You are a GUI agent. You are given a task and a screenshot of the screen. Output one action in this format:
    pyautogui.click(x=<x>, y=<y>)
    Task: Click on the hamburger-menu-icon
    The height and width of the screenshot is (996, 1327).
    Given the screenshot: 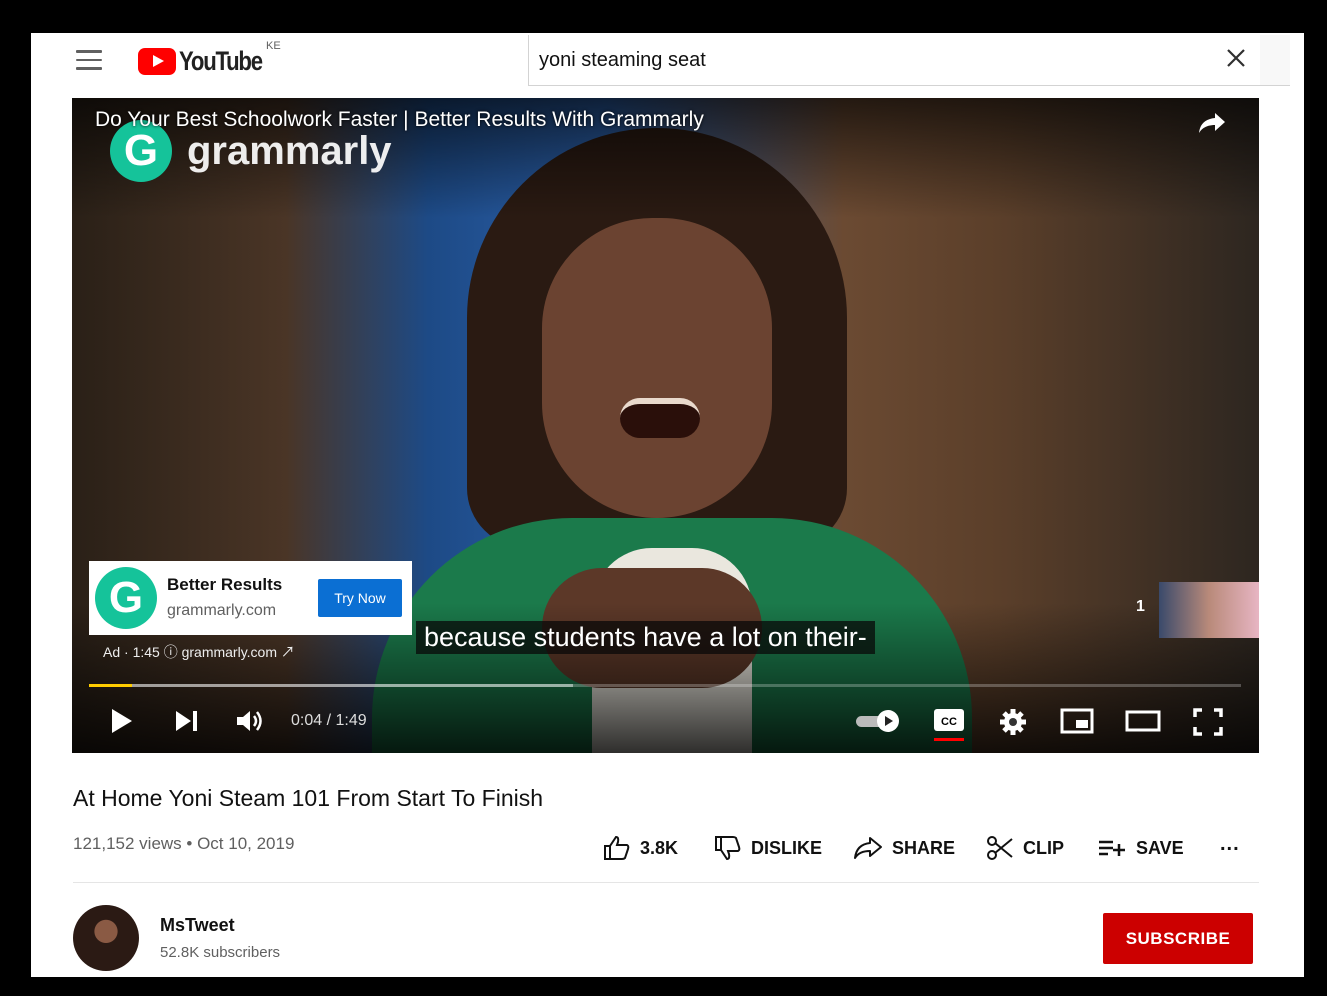 What is the action you would take?
    pyautogui.click(x=89, y=60)
    